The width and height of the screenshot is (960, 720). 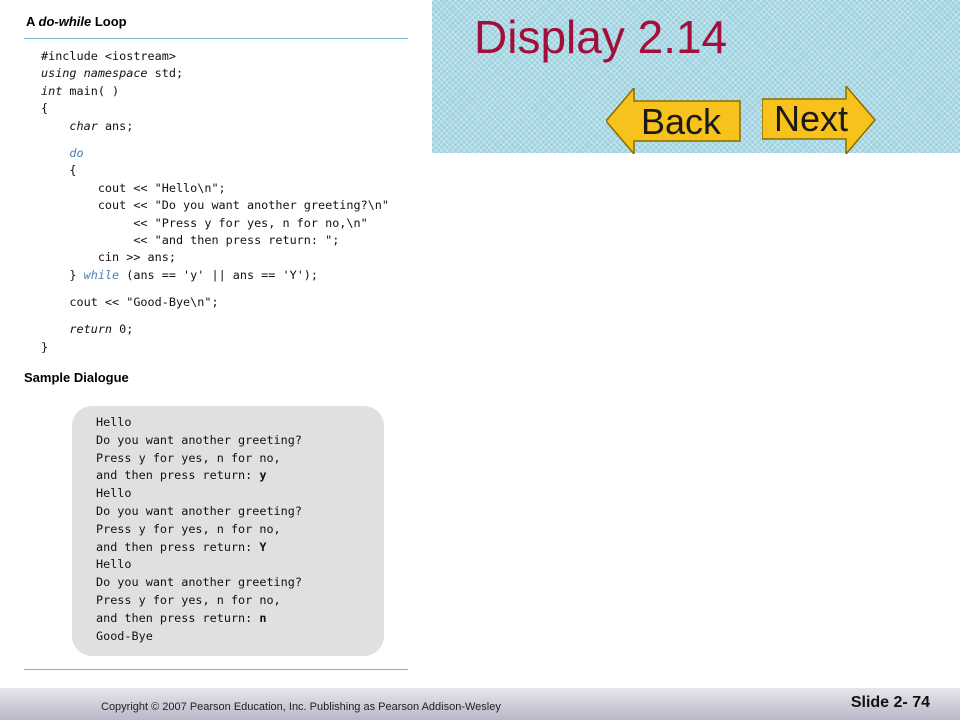 I want to click on code-keyword: using namespace, so click(x=94, y=73).